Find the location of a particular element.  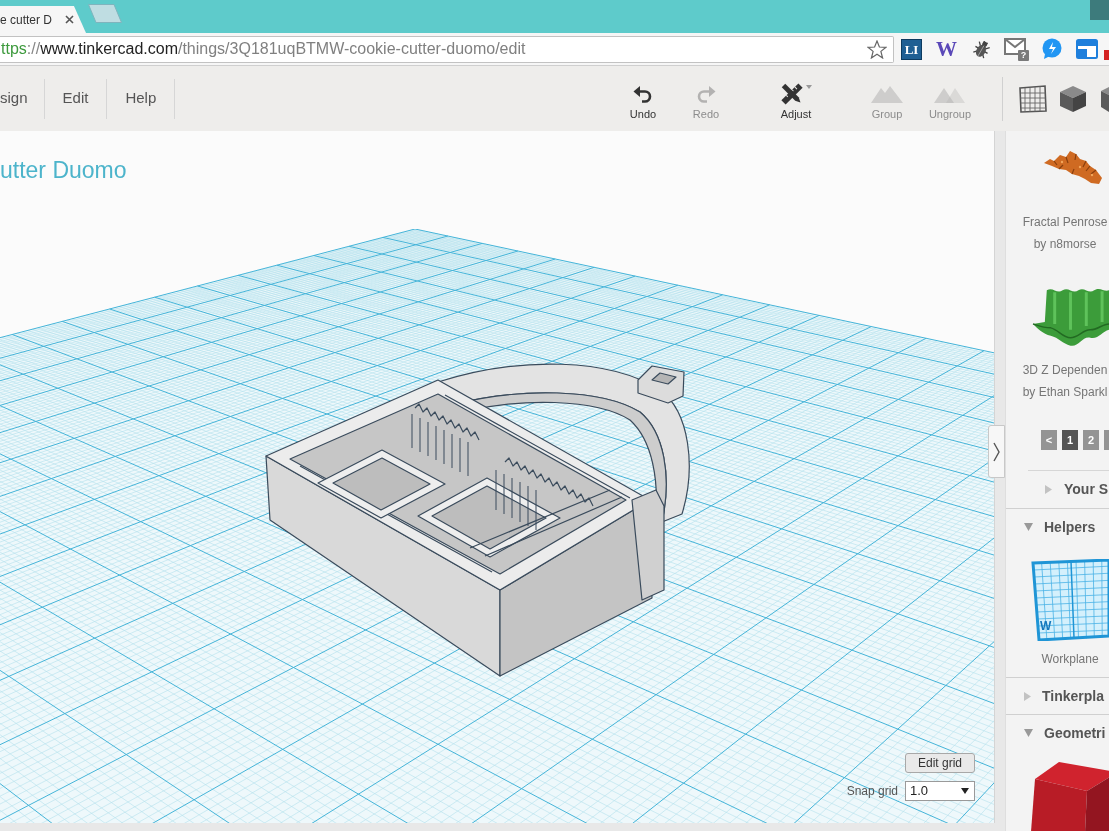

edit-grid-button: Edit grid is located at coordinates (940, 763).